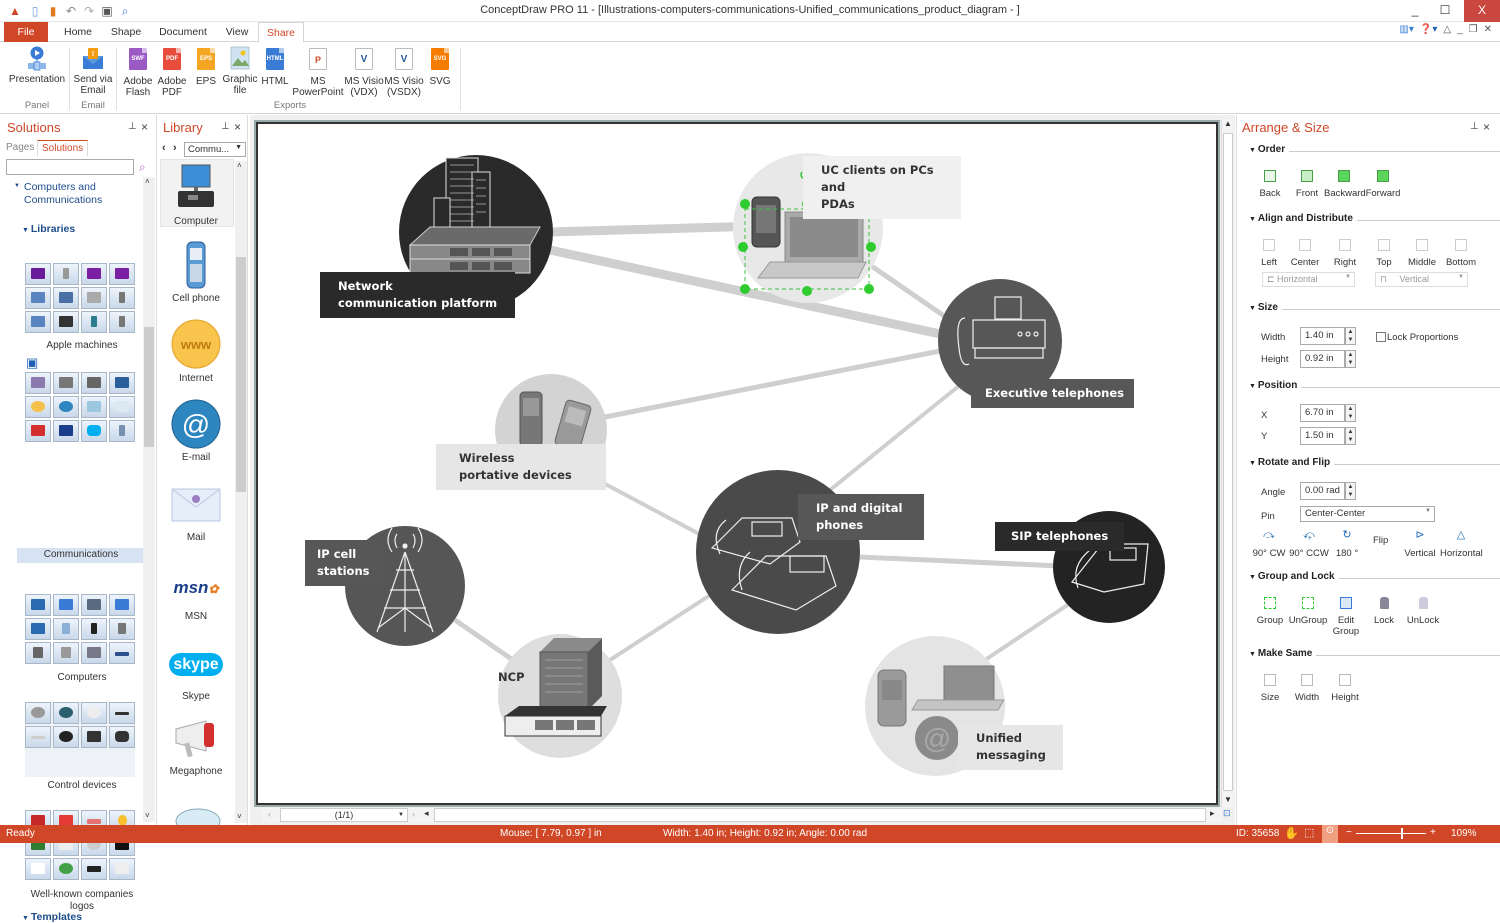 The image size is (1500, 923). I want to click on close-button: X, so click(1482, 11).